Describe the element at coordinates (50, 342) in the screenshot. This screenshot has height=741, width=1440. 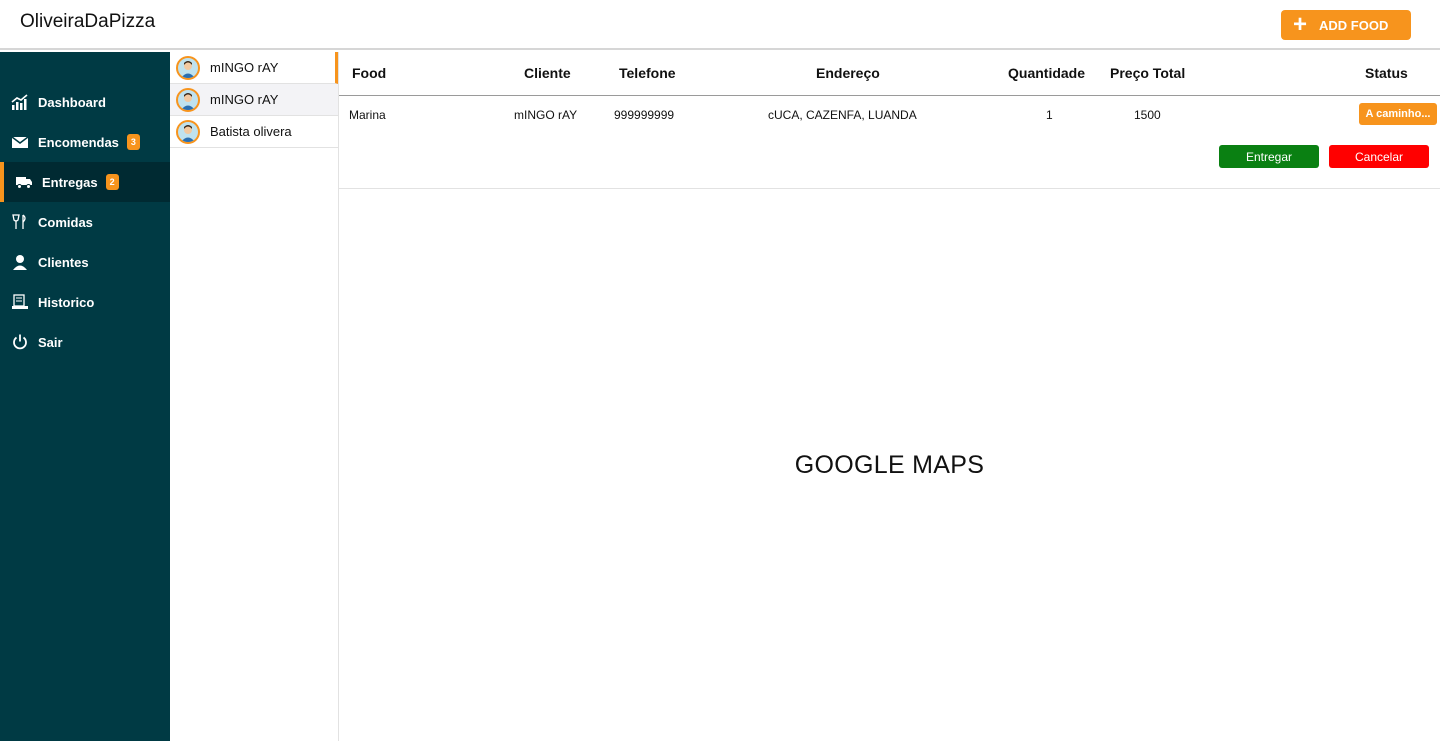
I see `sidebar-item-label: Sair` at that location.